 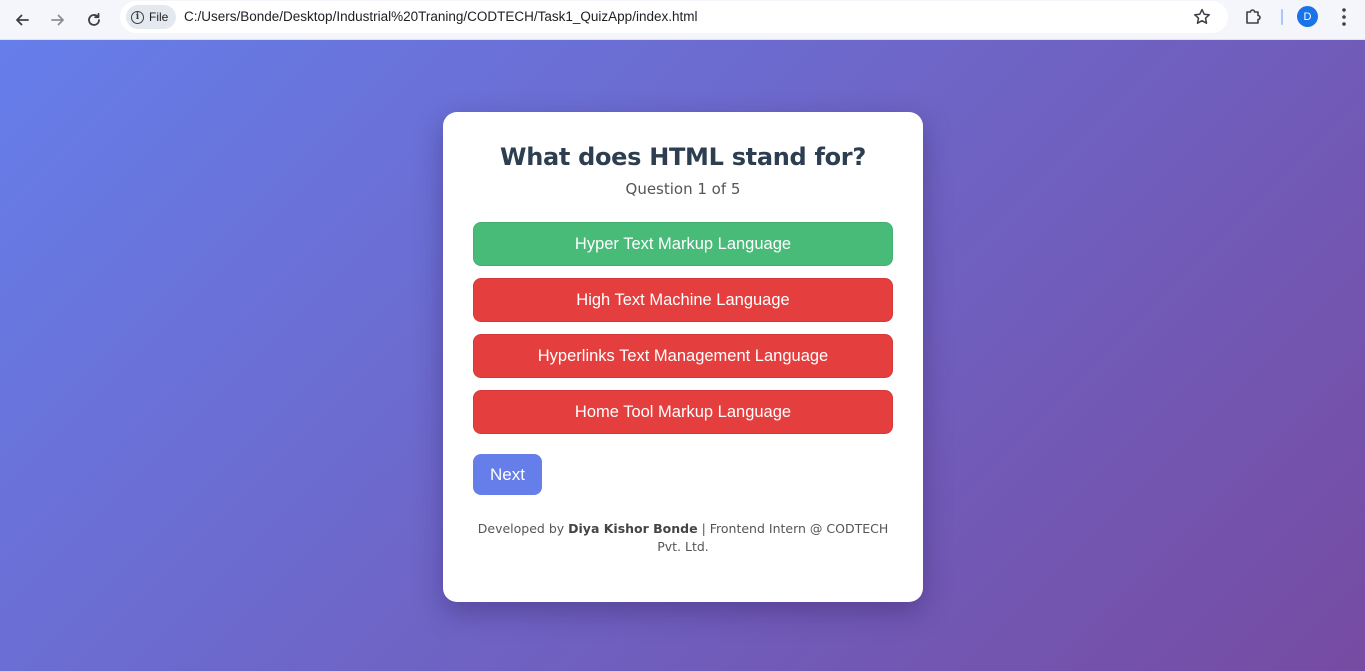 I want to click on toolbar-divider, so click(x=1282, y=17).